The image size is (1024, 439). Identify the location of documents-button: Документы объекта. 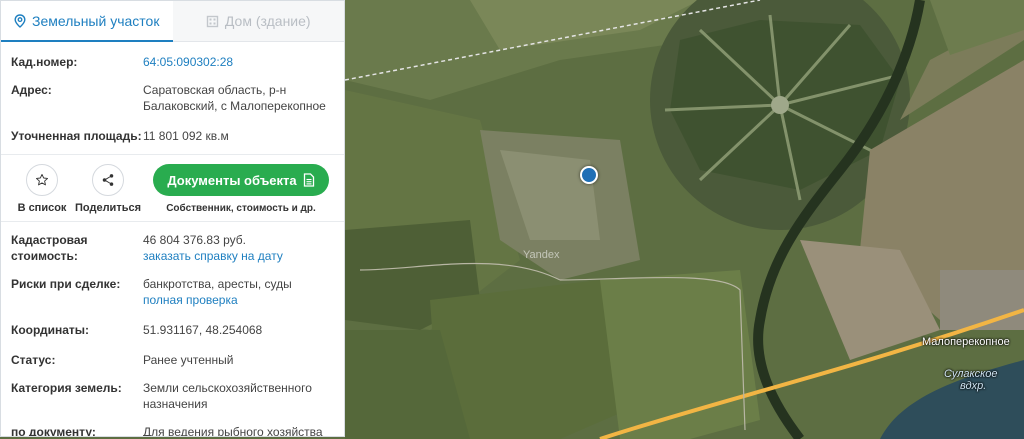
(241, 180).